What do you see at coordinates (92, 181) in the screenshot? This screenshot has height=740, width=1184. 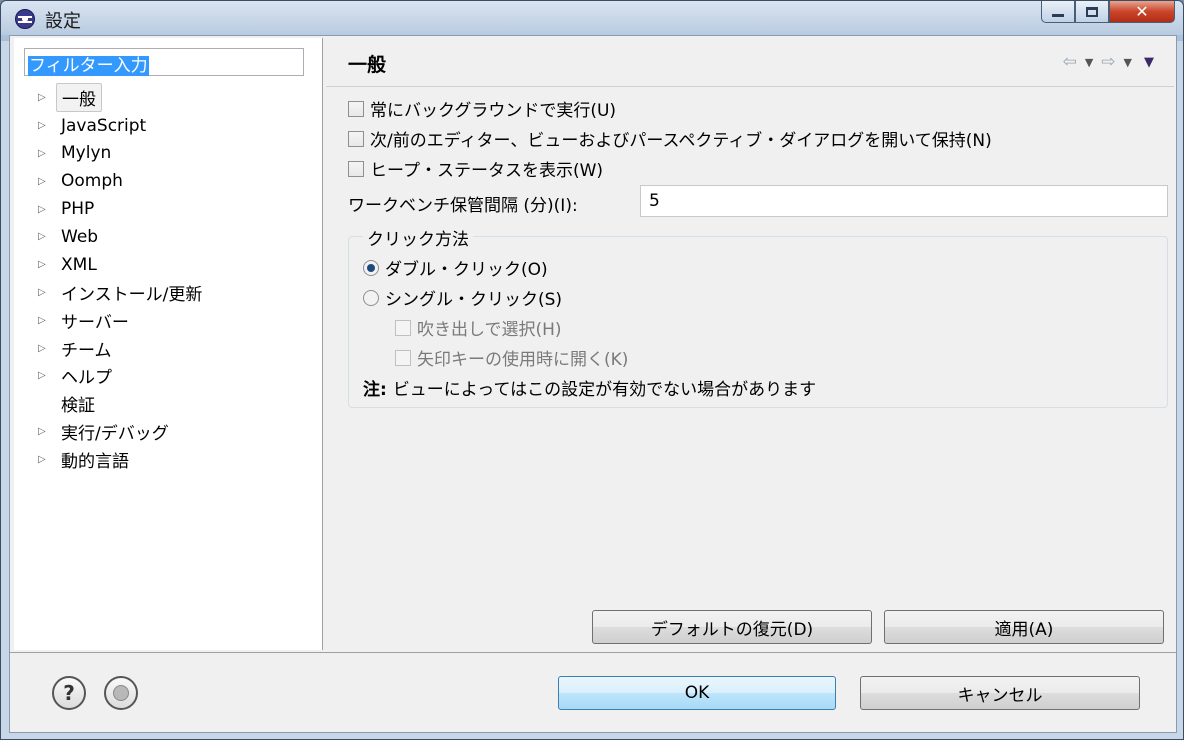 I see `tree-item-label: Oomph` at bounding box center [92, 181].